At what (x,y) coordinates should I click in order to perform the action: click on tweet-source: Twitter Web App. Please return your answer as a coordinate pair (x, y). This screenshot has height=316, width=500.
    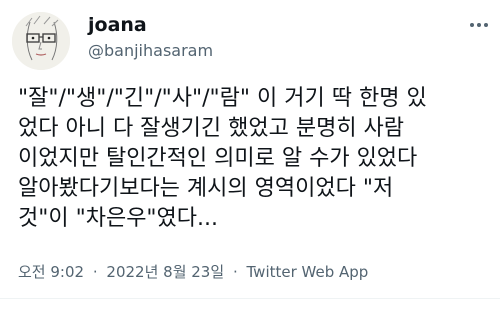
    Looking at the image, I should click on (307, 272).